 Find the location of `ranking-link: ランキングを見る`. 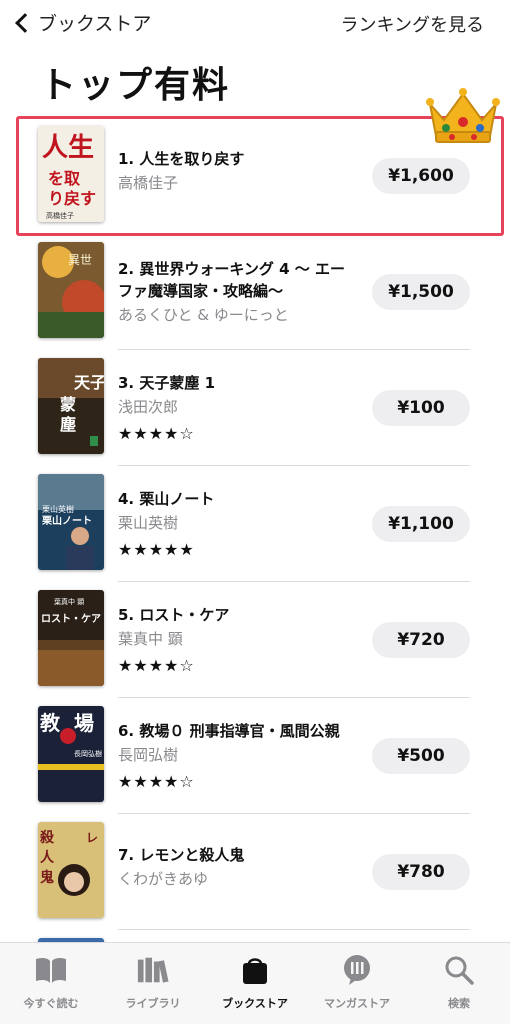

ranking-link: ランキングを見る is located at coordinates (412, 24).